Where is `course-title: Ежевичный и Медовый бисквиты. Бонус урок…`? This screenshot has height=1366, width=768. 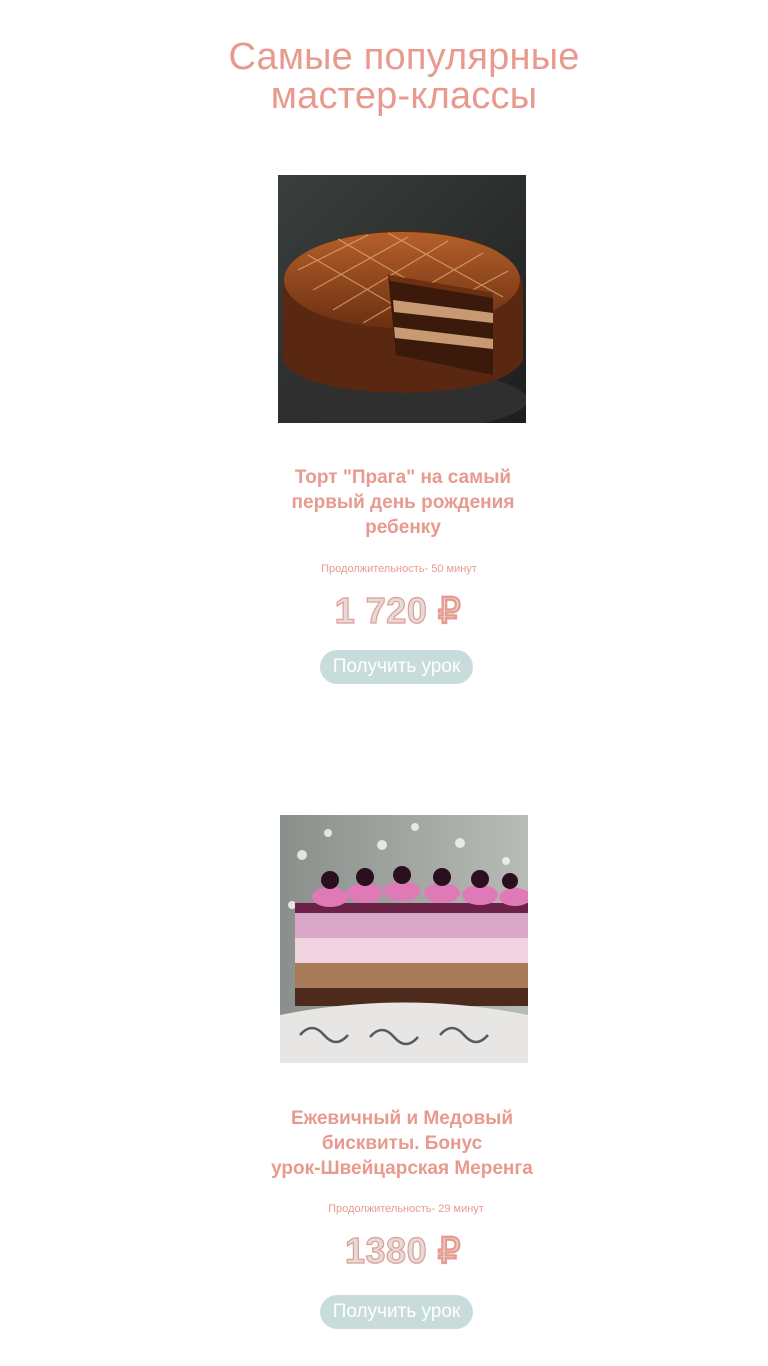 course-title: Ежевичный и Медовый бисквиты. Бонус урок… is located at coordinates (402, 1143).